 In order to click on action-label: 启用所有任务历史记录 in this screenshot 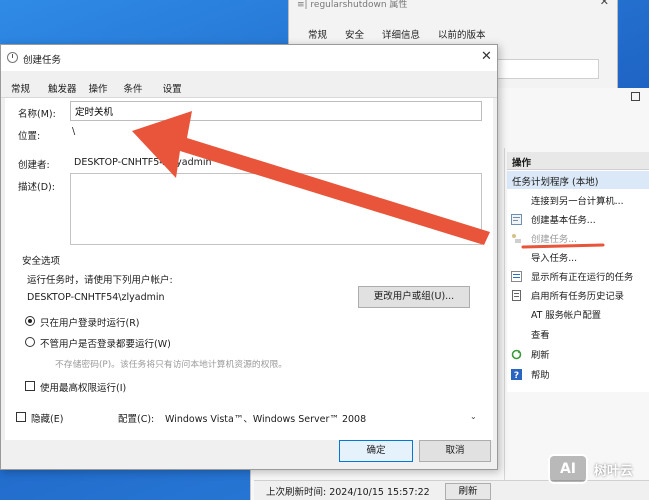, I will do `click(577, 296)`.